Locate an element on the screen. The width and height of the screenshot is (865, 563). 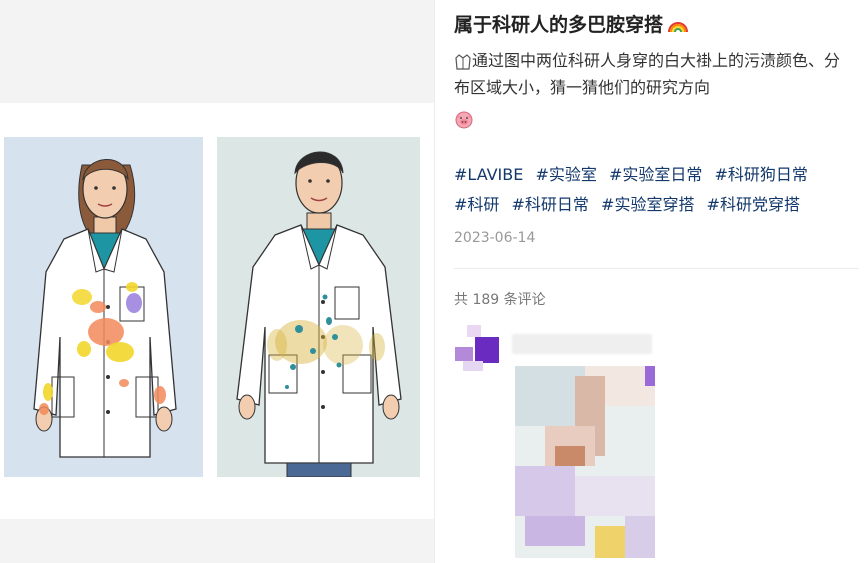
section-divider is located at coordinates (656, 268).